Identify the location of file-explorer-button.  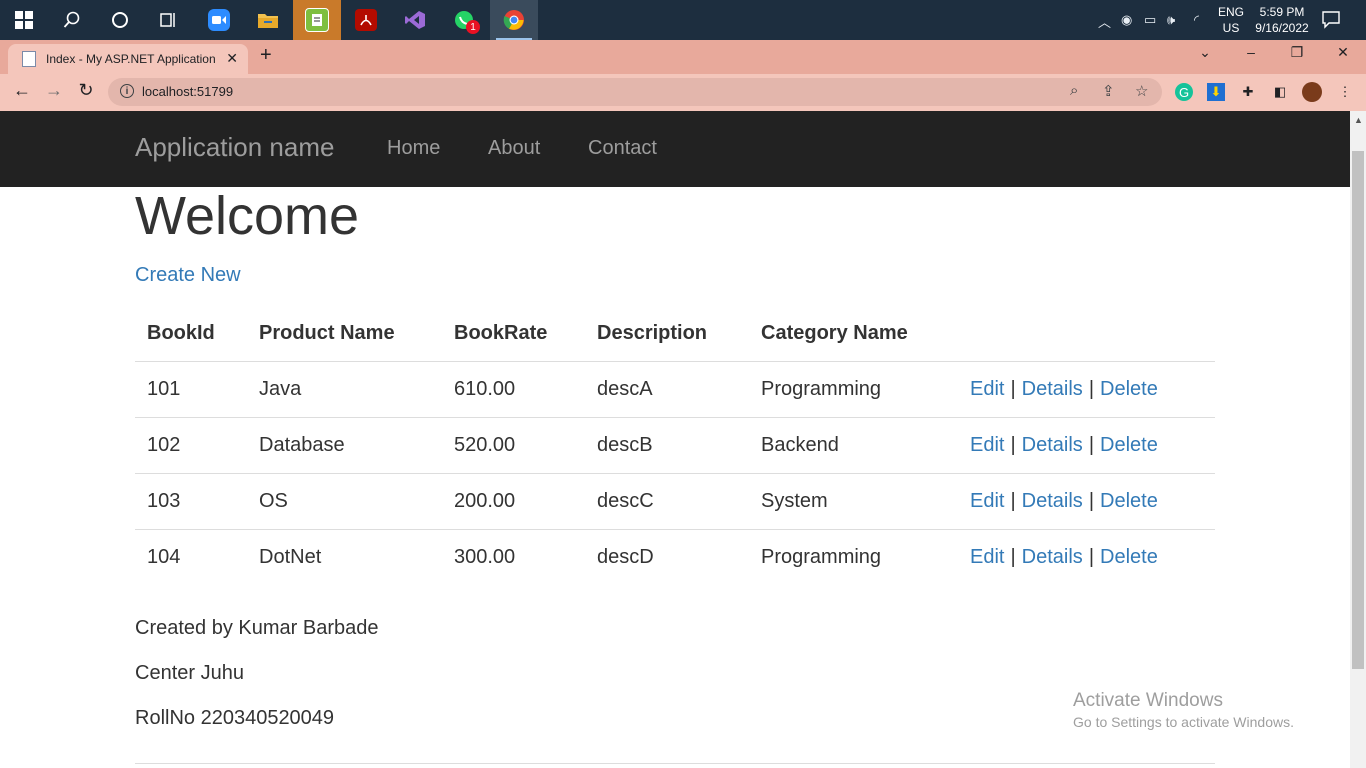
(268, 20).